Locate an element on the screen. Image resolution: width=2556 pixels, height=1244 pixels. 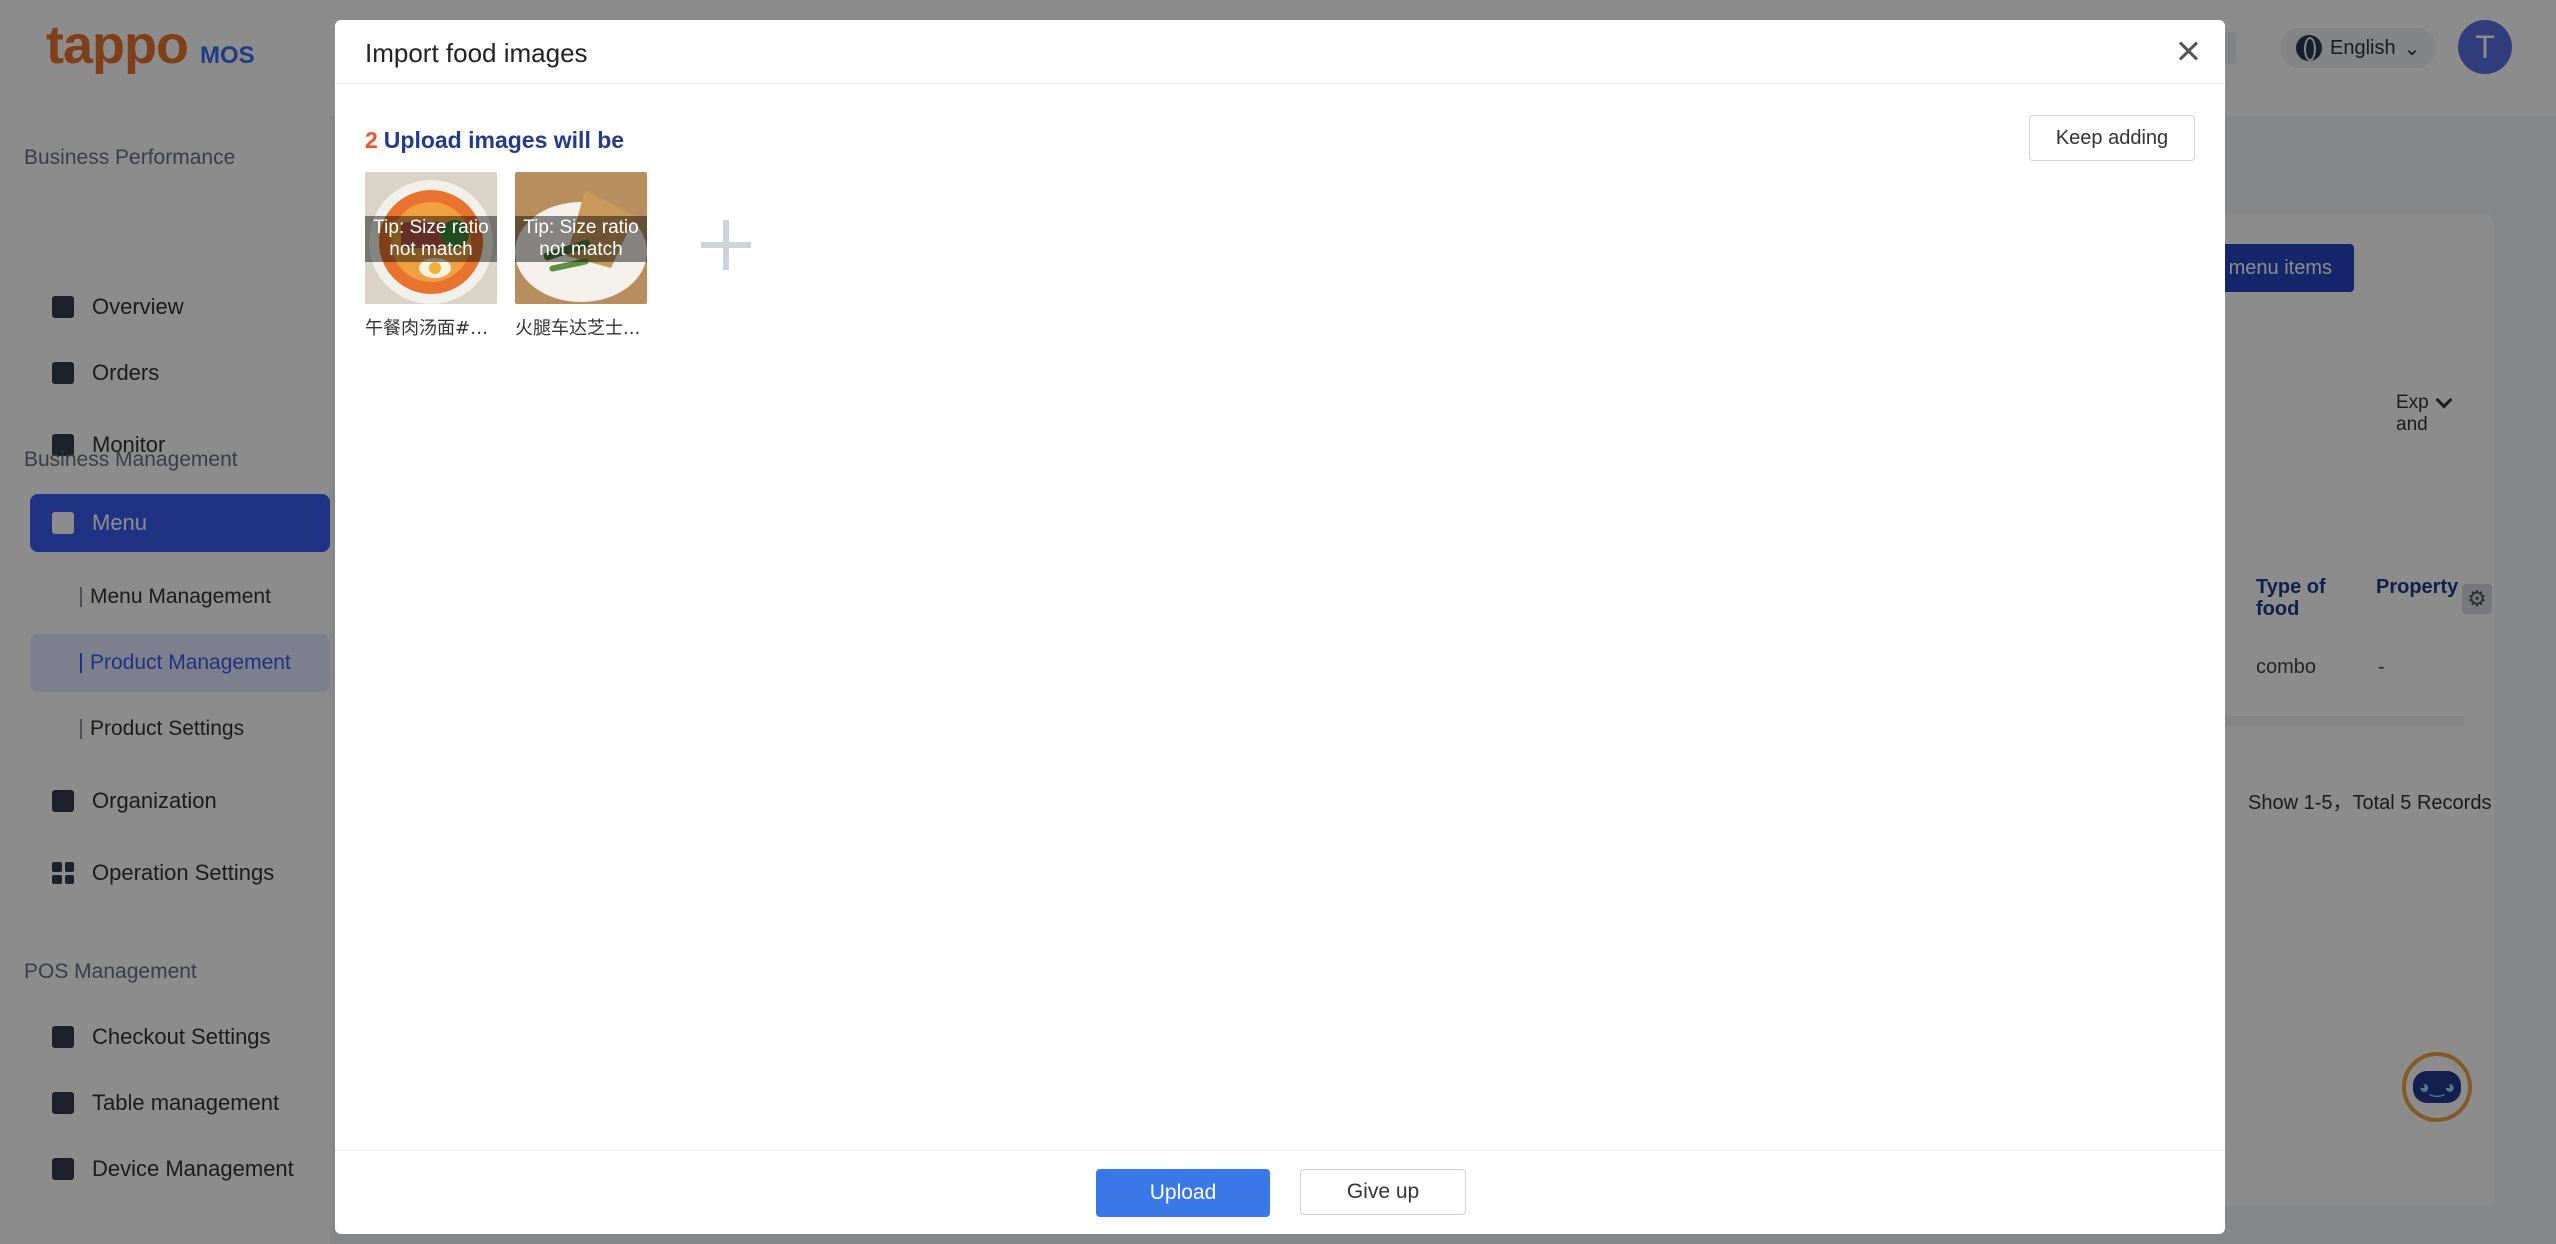
upload-count: 2 is located at coordinates (371, 140).